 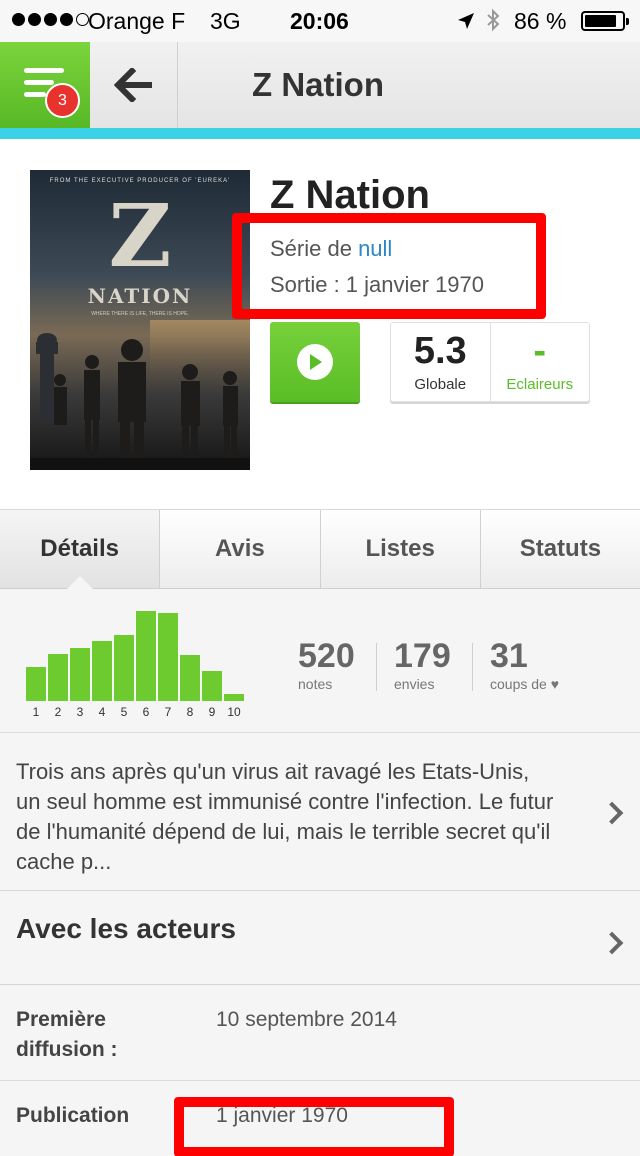 What do you see at coordinates (67, 1034) in the screenshot?
I see `first-air-date-label: Première diffusion :` at bounding box center [67, 1034].